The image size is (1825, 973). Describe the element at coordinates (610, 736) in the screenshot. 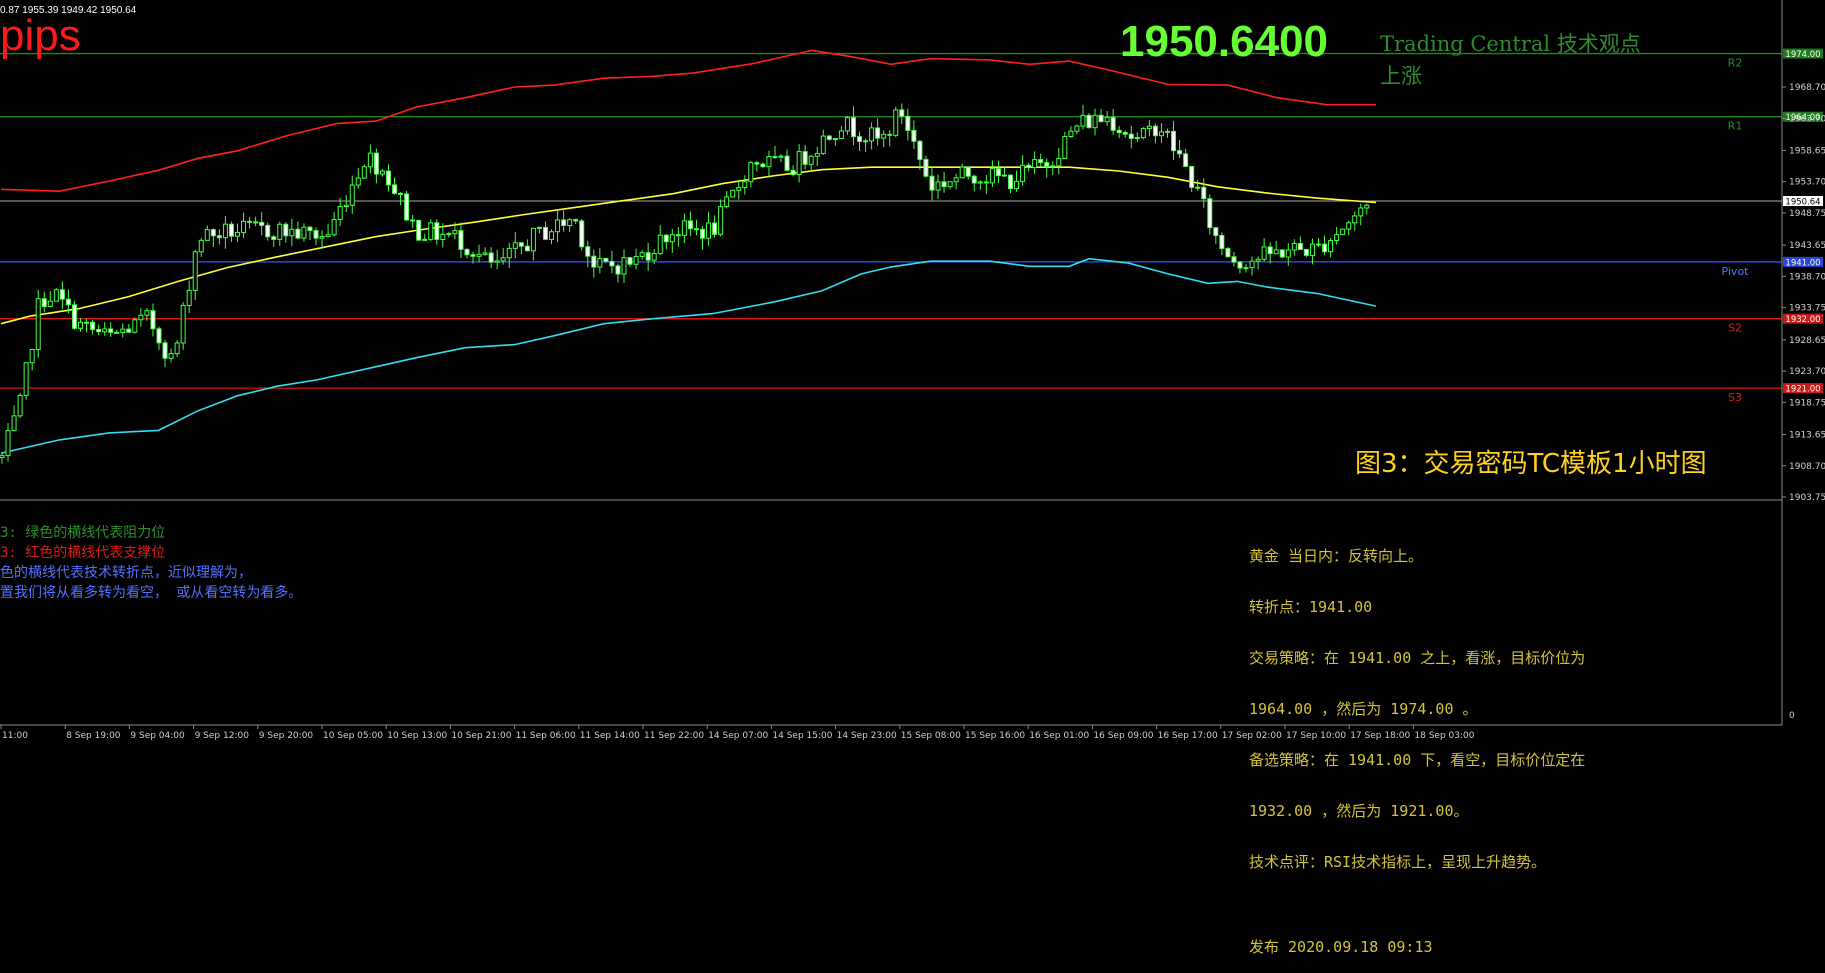

I see `x-tick-label: 11 Sep 14:00` at that location.